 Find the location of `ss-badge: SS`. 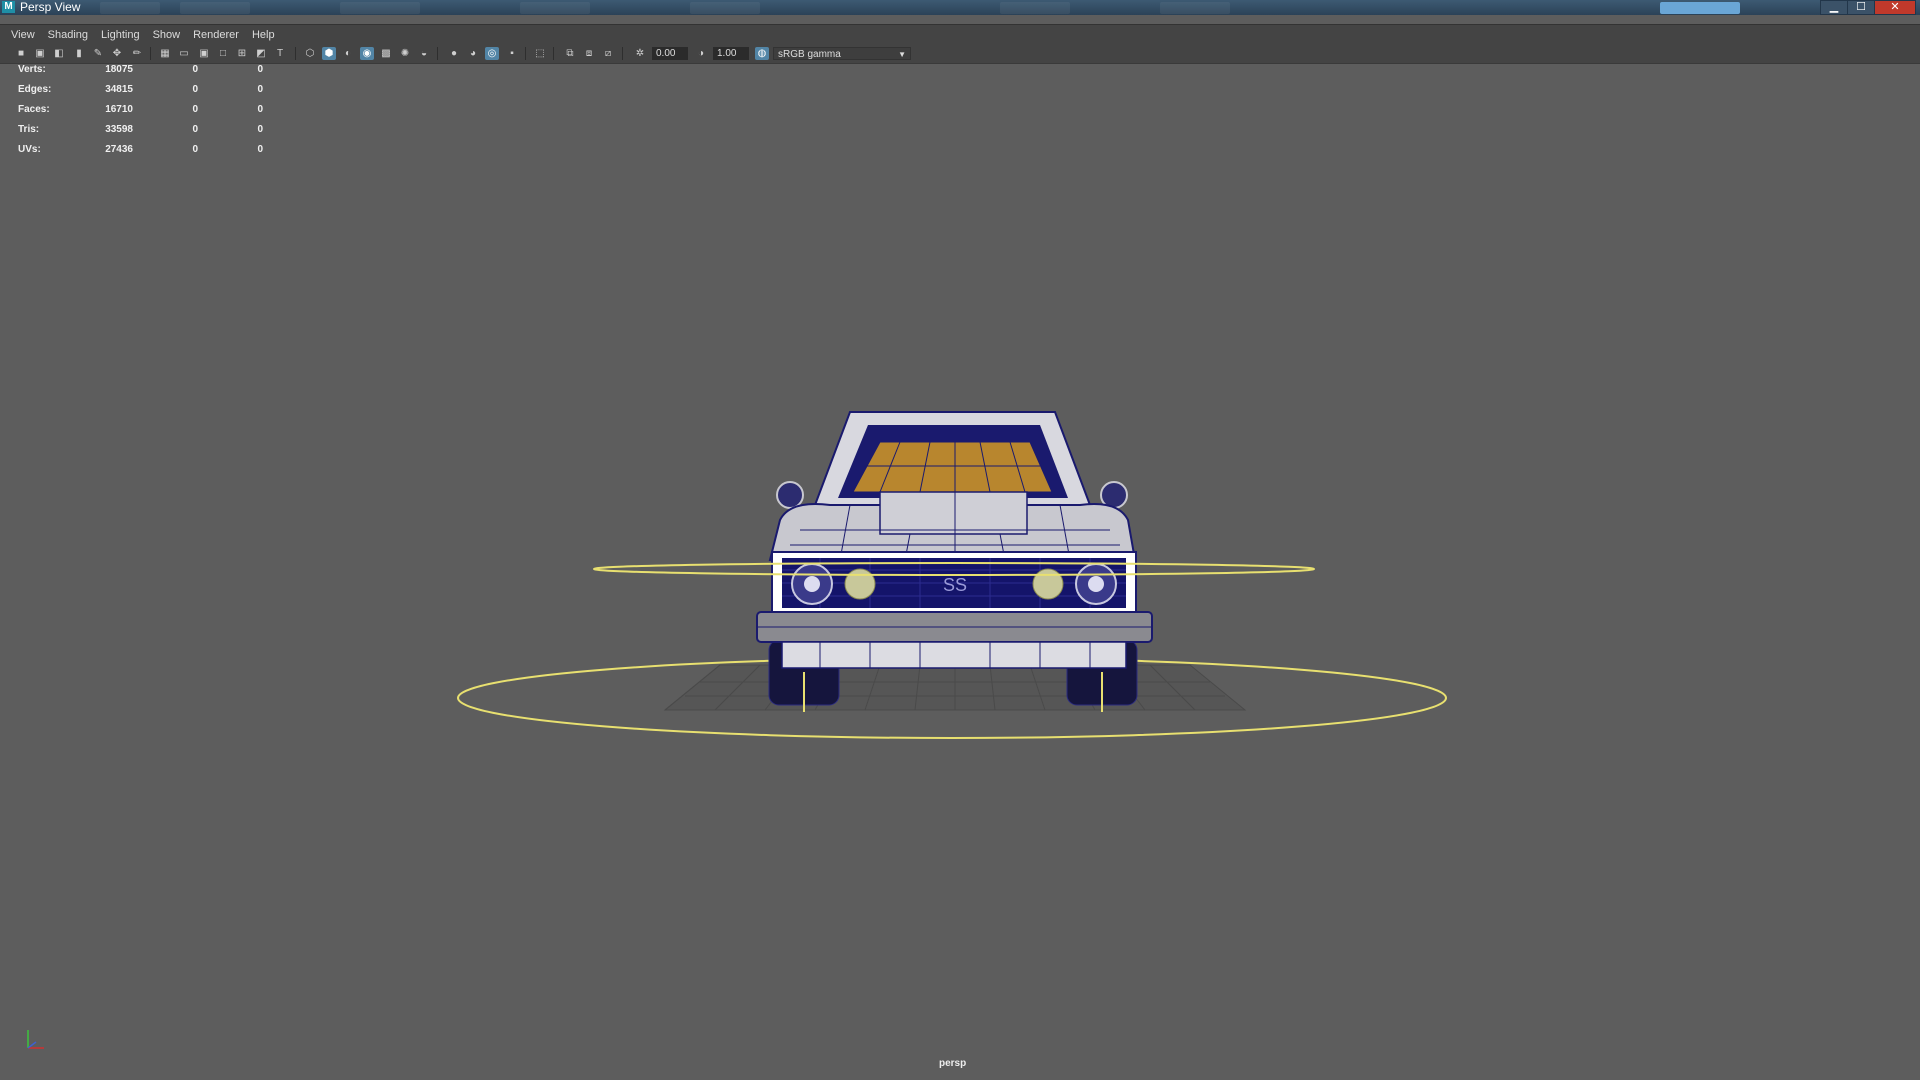

ss-badge: SS is located at coordinates (955, 585).